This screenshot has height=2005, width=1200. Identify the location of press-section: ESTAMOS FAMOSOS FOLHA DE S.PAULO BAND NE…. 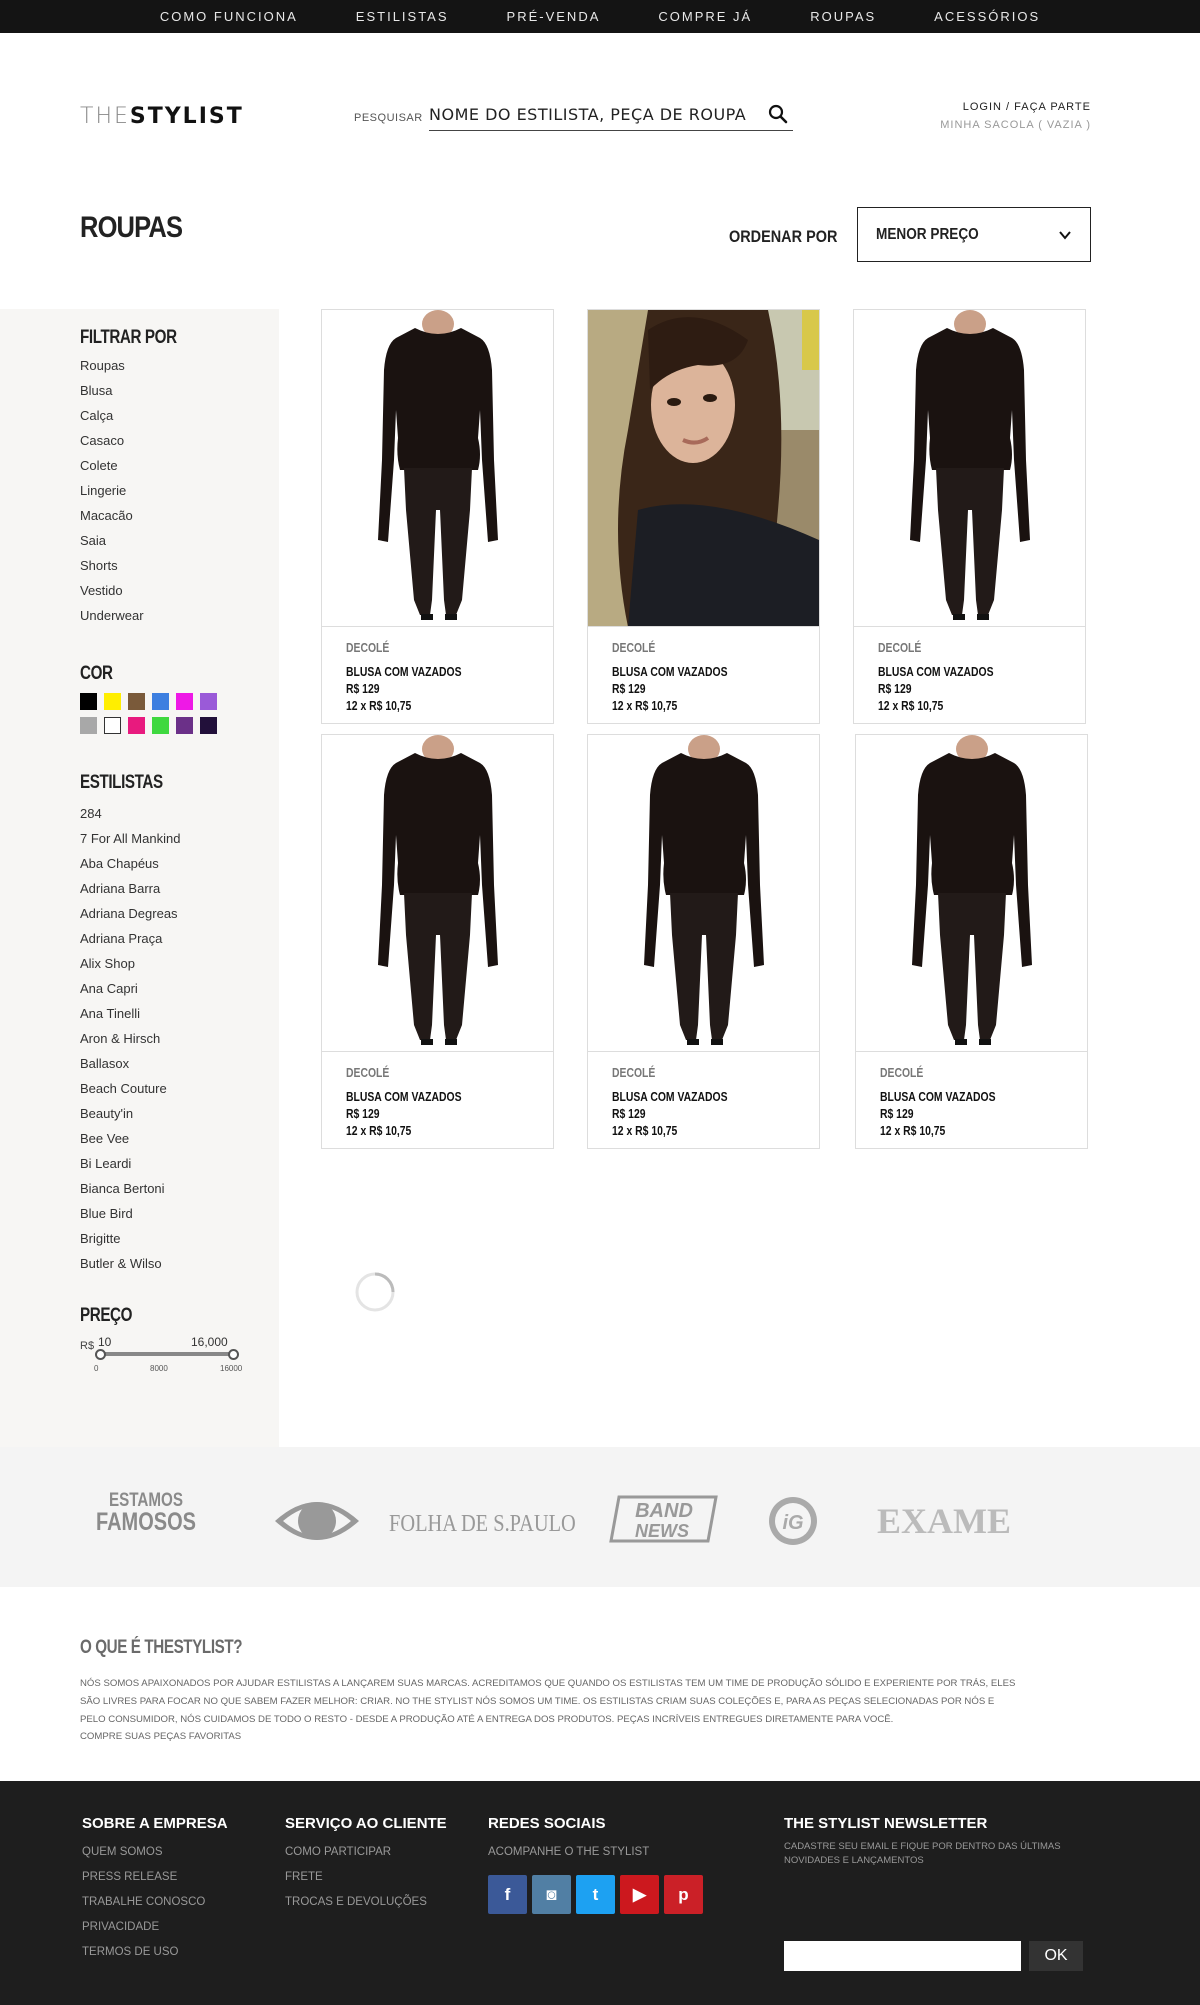
(600, 1517).